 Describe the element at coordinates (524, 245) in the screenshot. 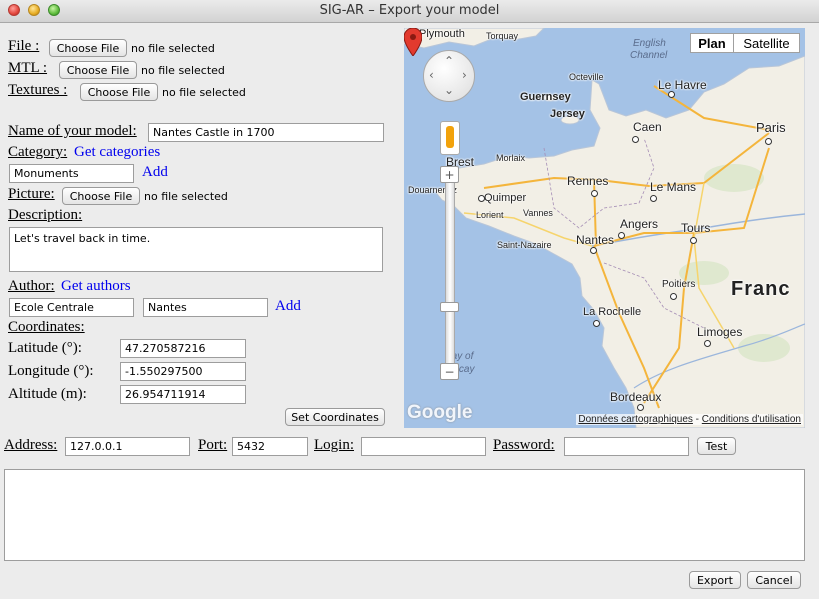

I see `map-label-saint-nazaire: Saint-Nazaire` at that location.